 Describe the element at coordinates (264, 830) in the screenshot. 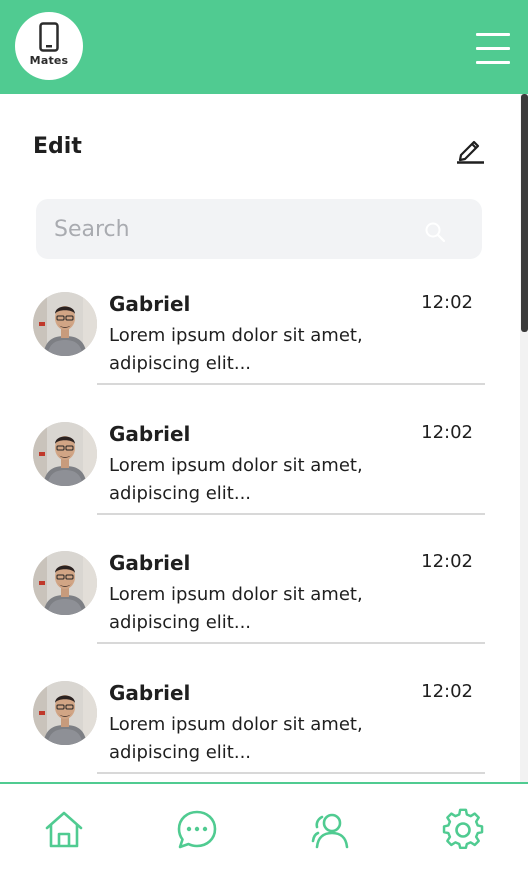

I see `bottom-nav` at that location.